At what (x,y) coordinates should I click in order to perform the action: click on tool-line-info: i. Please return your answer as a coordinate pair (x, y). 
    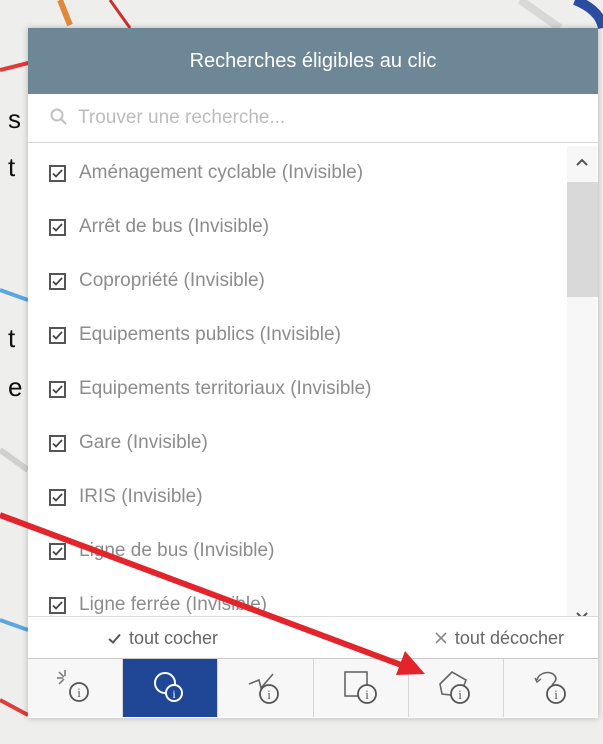
    Looking at the image, I should click on (266, 688).